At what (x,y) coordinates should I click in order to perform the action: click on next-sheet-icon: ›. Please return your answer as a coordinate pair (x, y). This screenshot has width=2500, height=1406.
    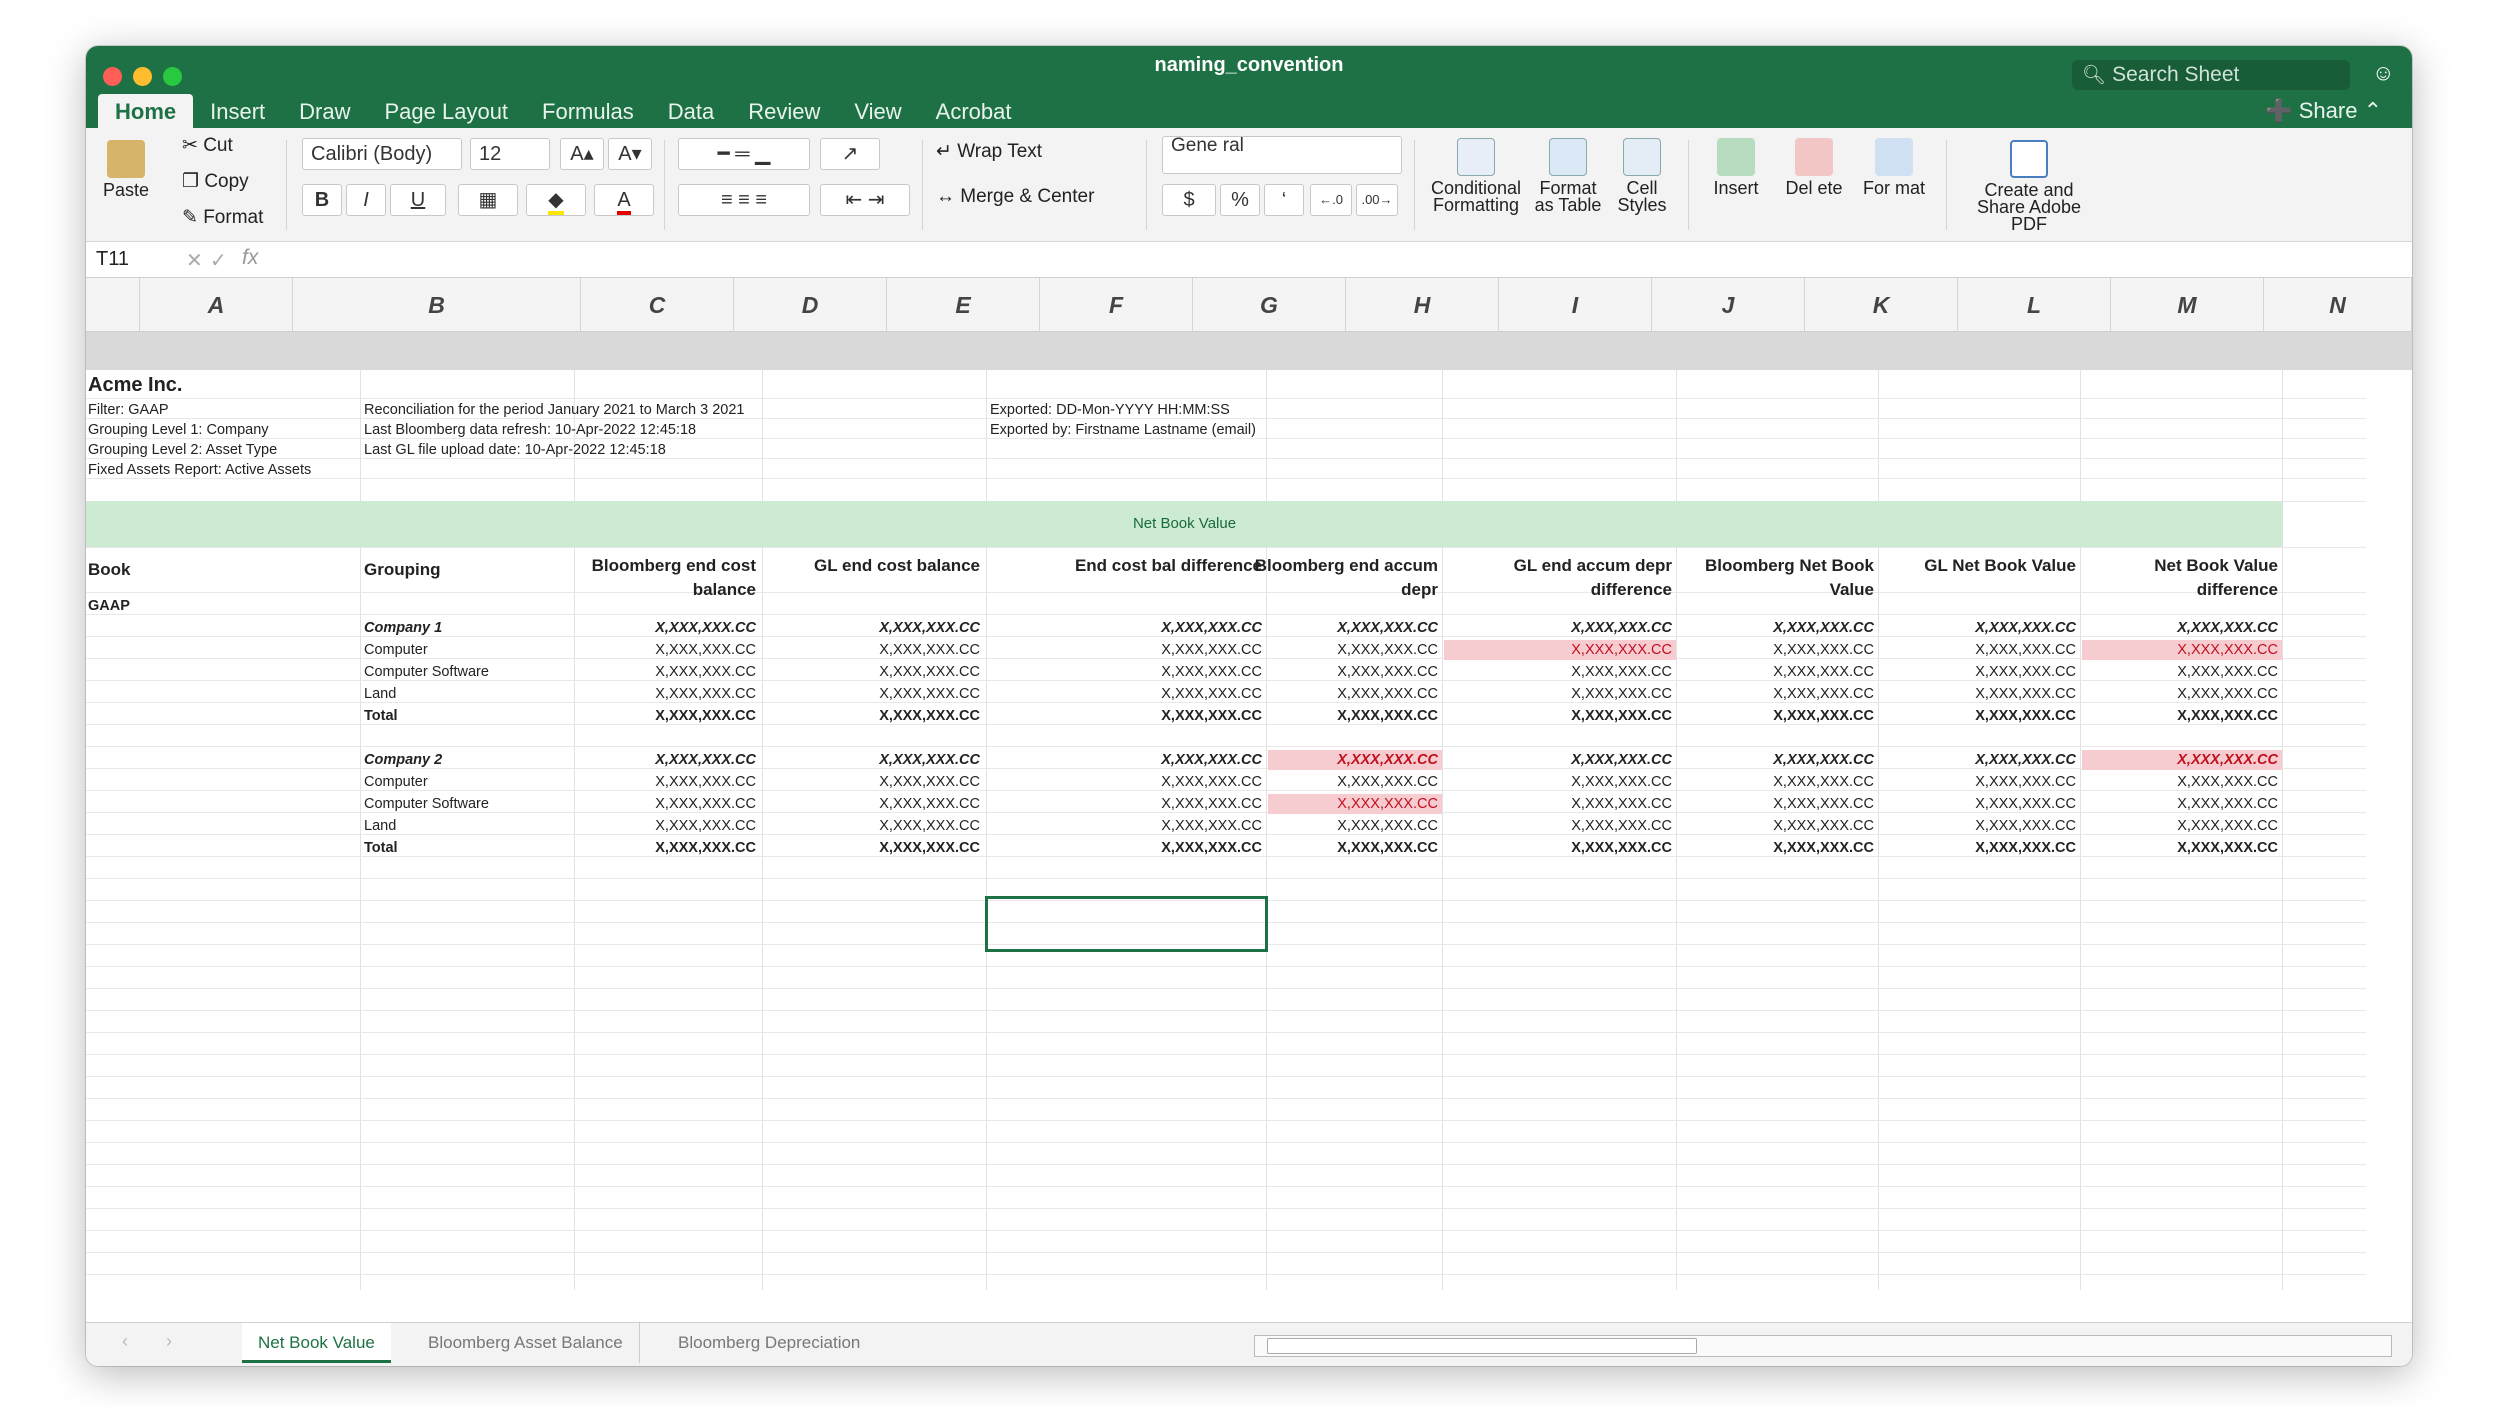
    Looking at the image, I should click on (169, 1341).